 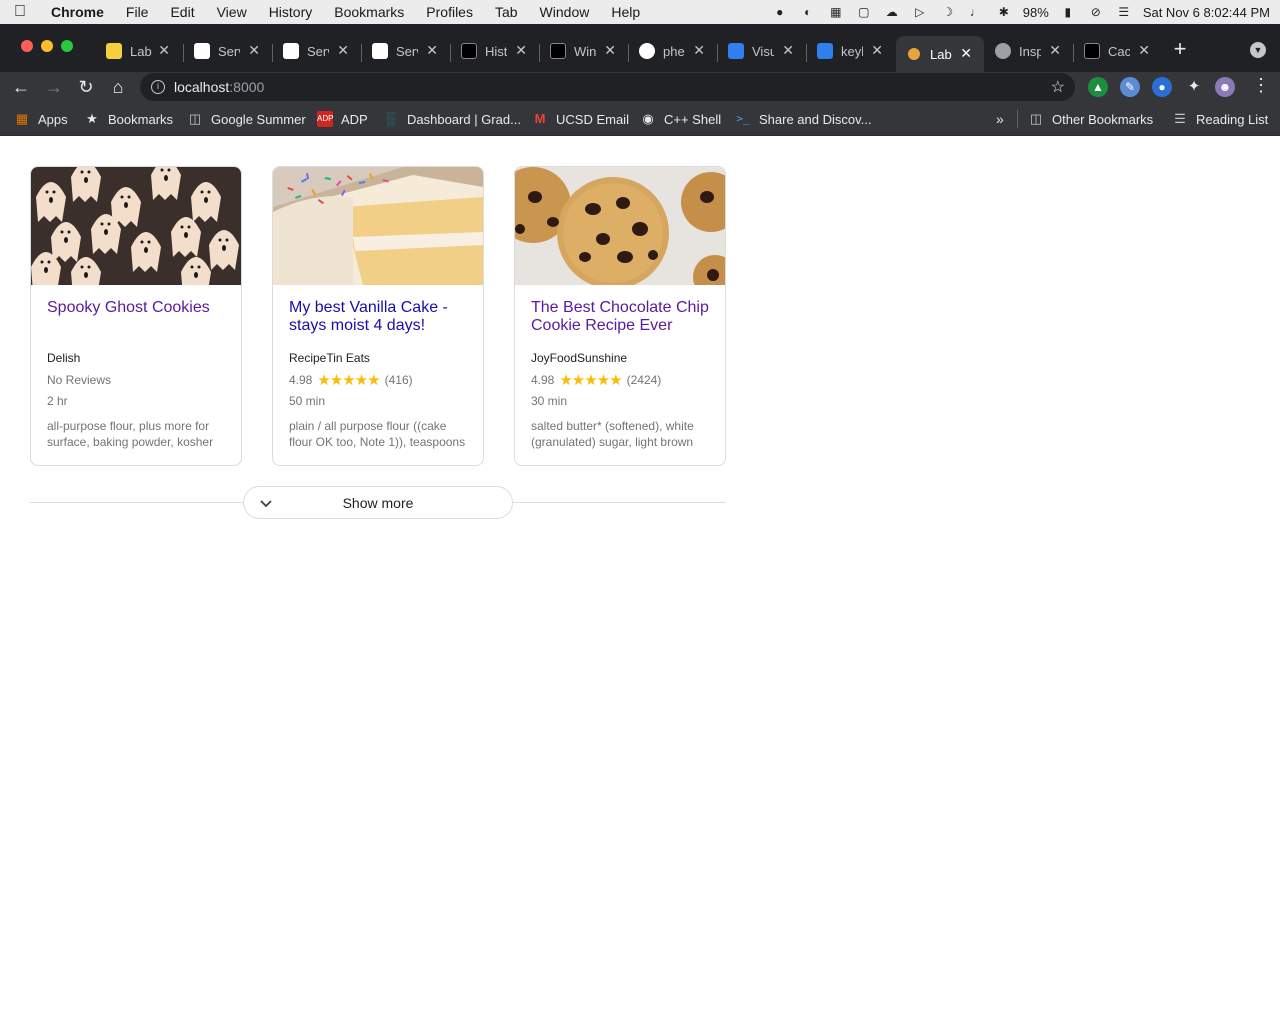 What do you see at coordinates (920, 12) in the screenshot?
I see `play-circle-icon: ▷` at bounding box center [920, 12].